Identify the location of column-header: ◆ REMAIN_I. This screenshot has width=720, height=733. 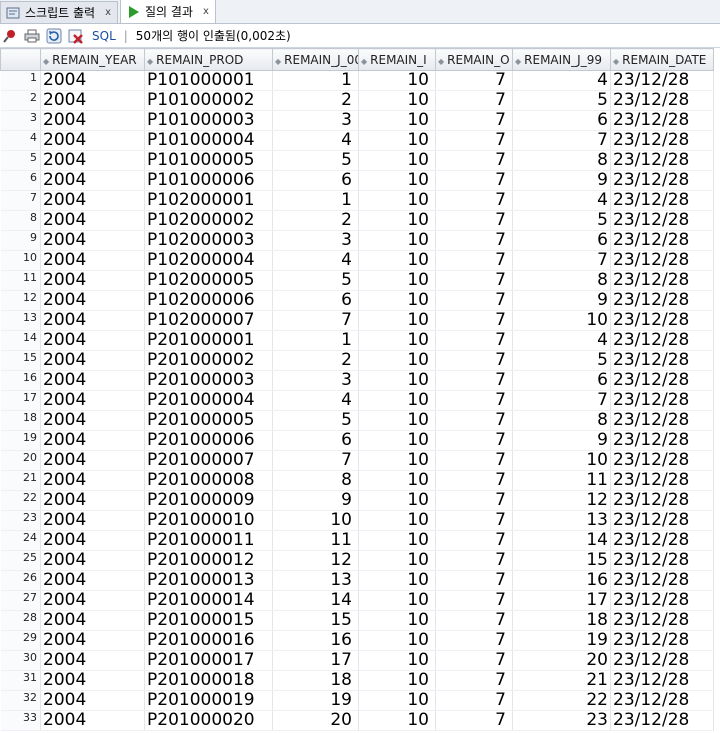
(397, 59).